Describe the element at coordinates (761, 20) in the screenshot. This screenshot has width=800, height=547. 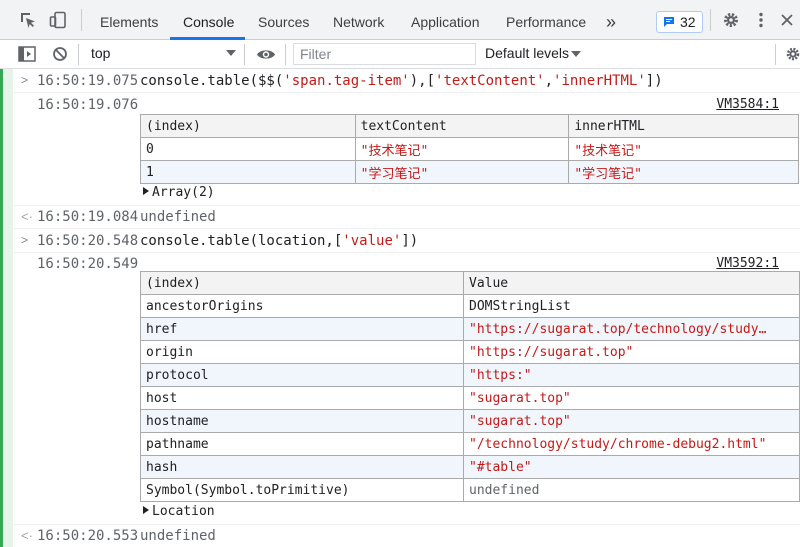
I see `more-options-icon` at that location.